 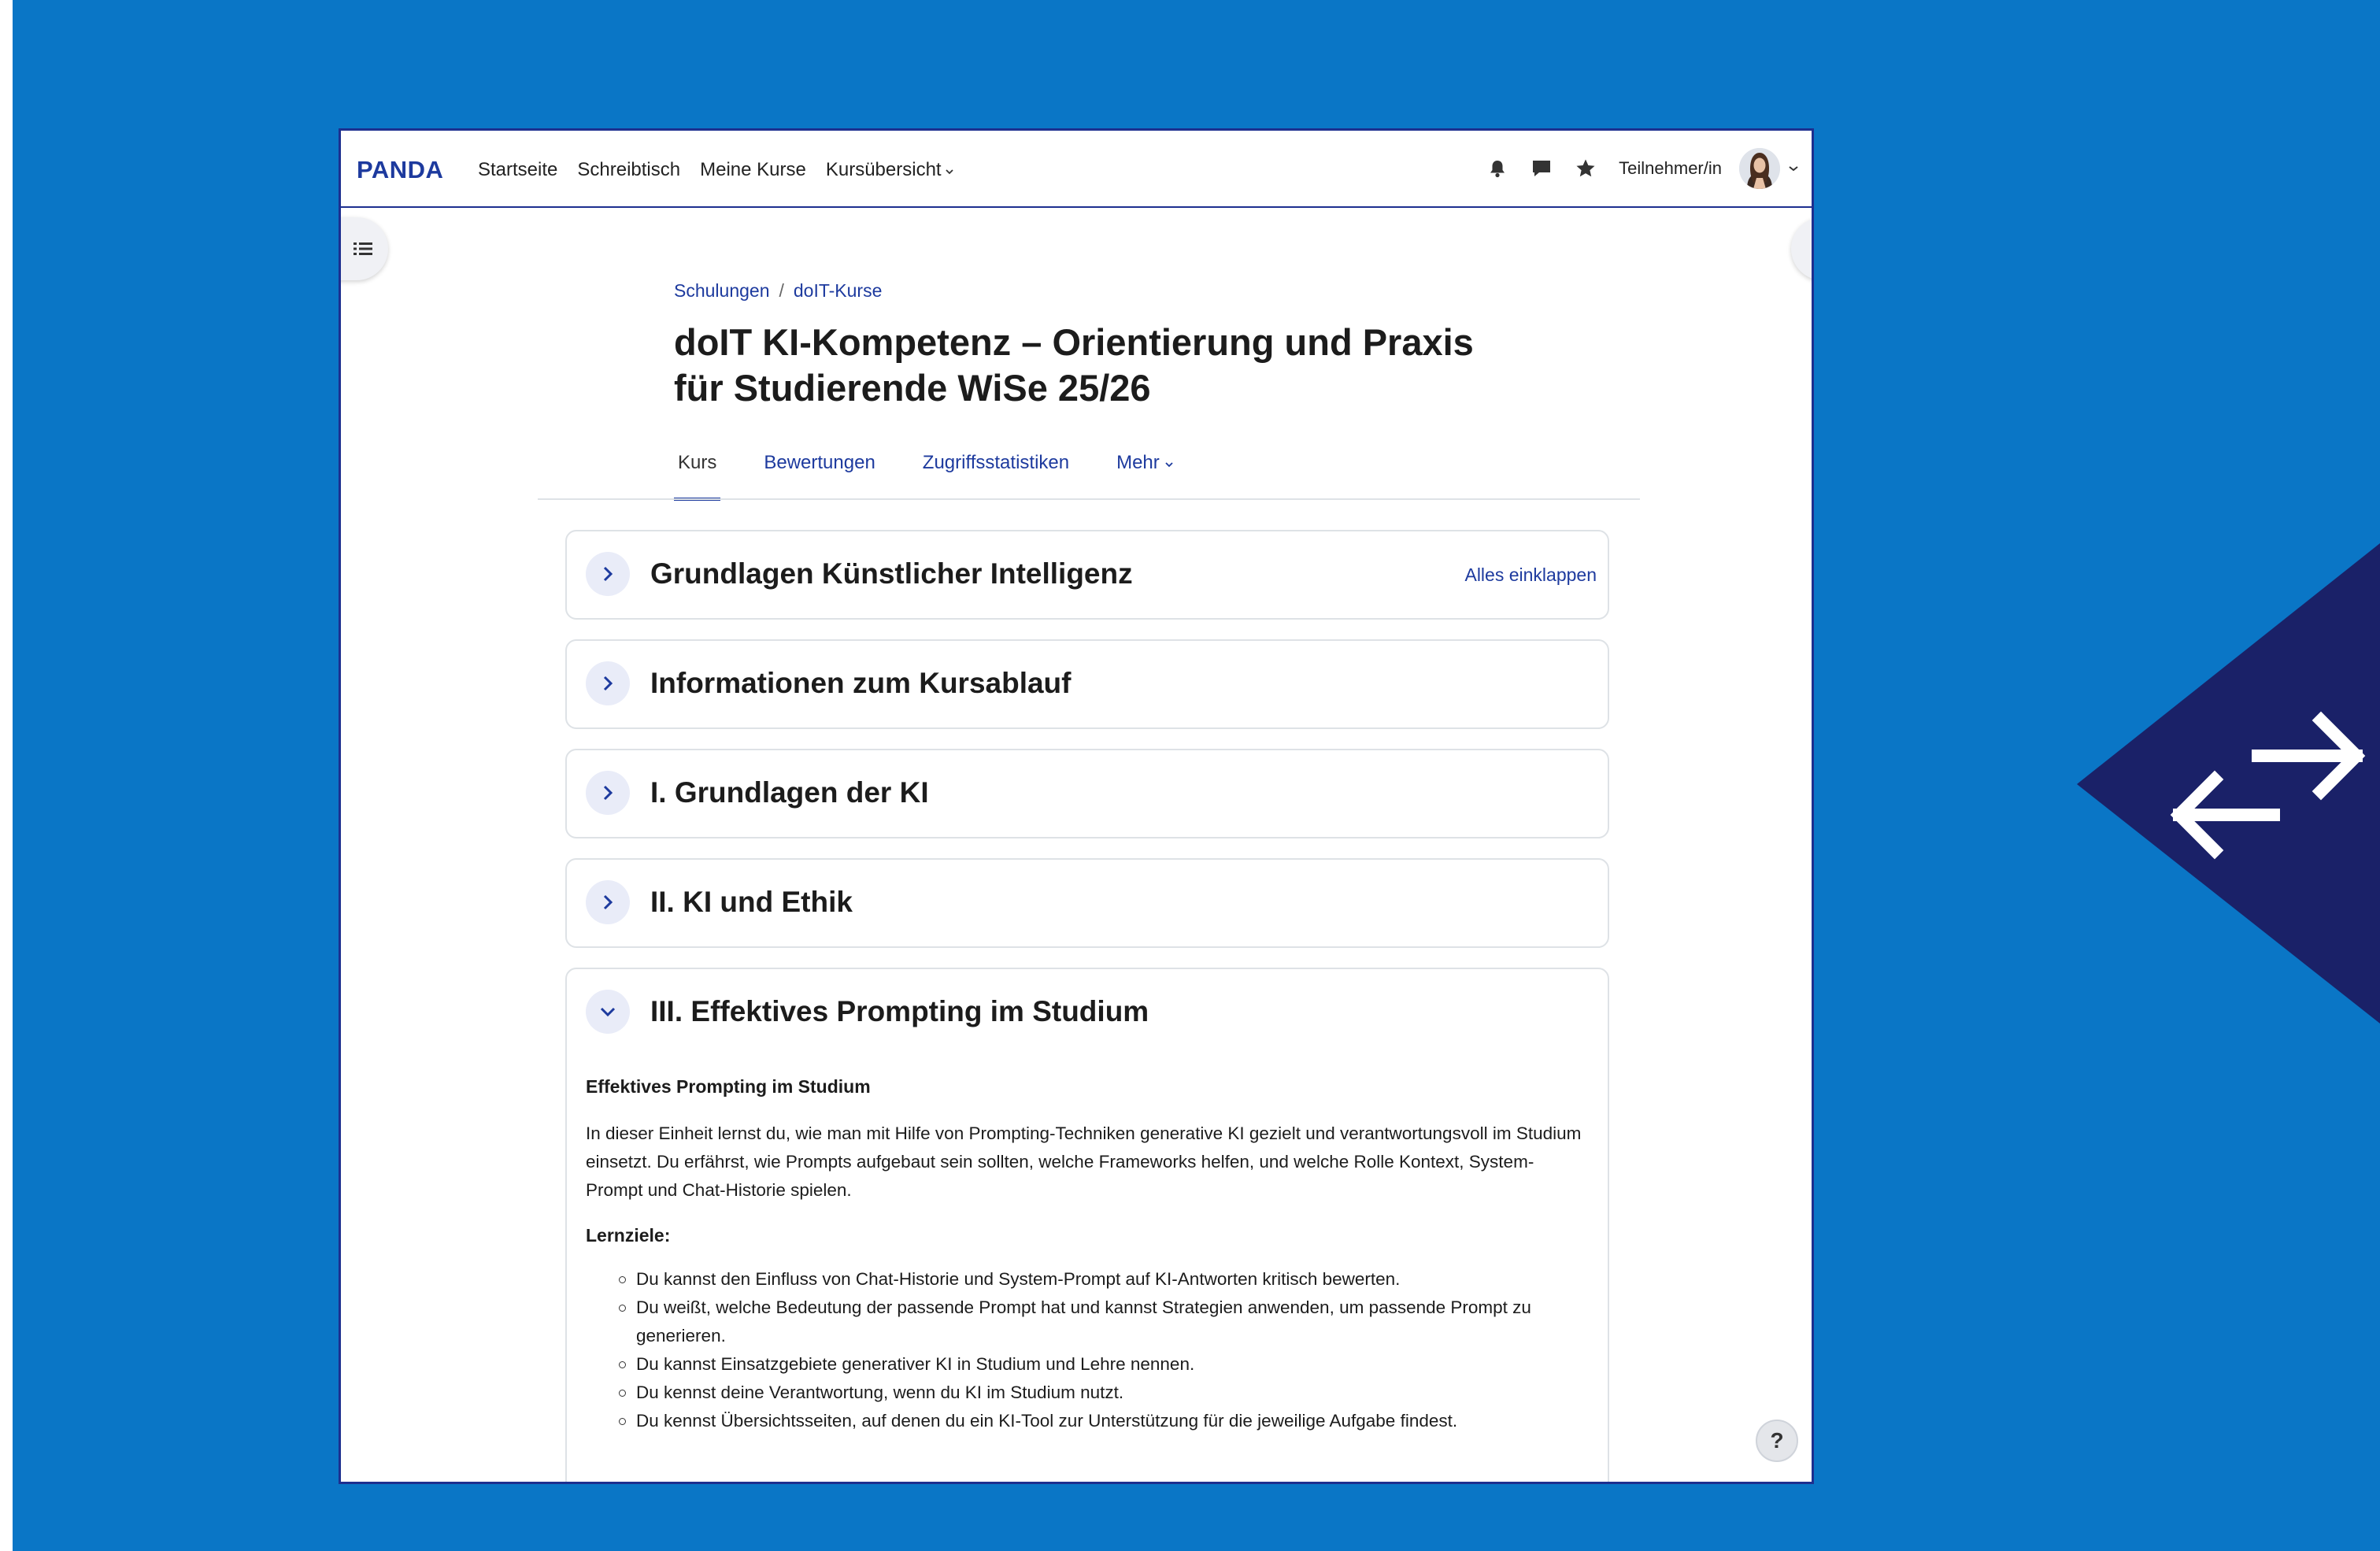 What do you see at coordinates (838, 291) in the screenshot?
I see `breadcrumb-doit-kurse: doIT-Kurse` at bounding box center [838, 291].